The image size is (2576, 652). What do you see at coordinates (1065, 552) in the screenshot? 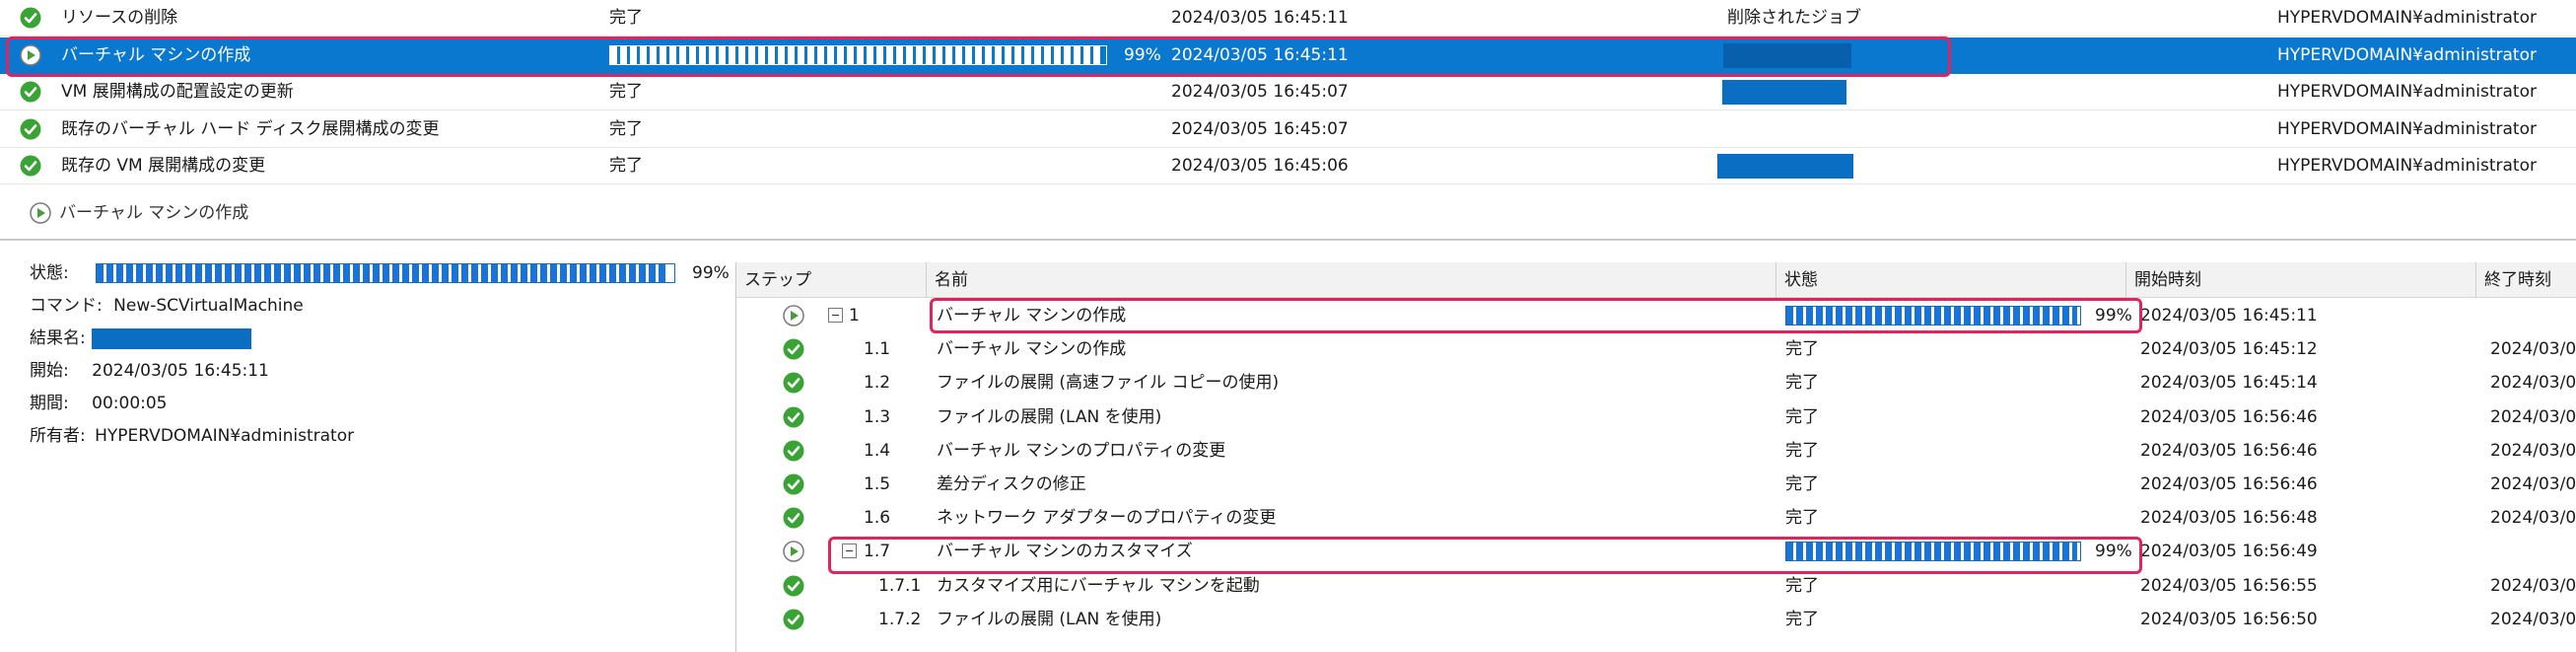
I see `step-name: バーチャル マシンのカスタマイズ` at bounding box center [1065, 552].